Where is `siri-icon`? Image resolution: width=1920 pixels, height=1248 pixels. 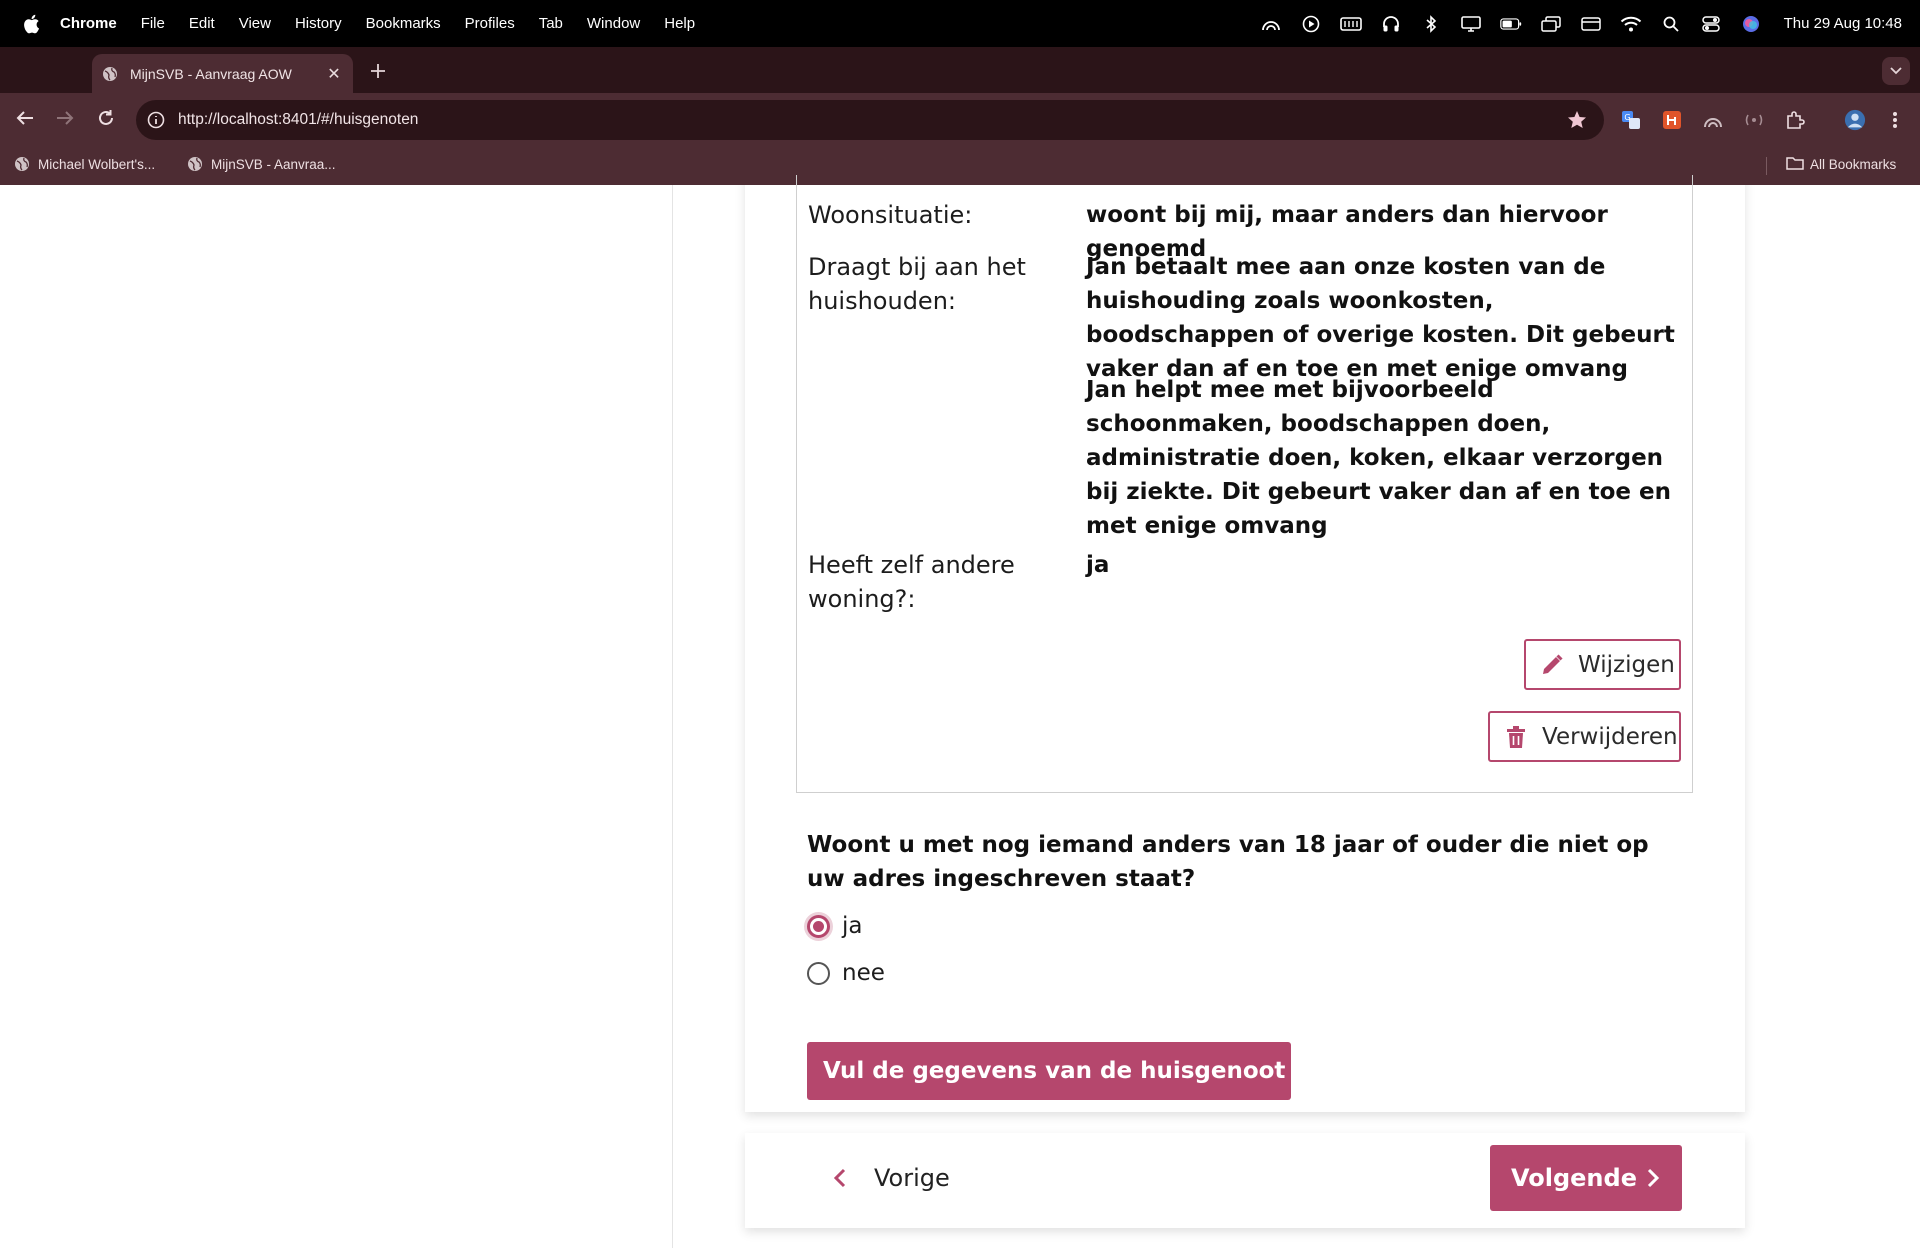
siri-icon is located at coordinates (1751, 24).